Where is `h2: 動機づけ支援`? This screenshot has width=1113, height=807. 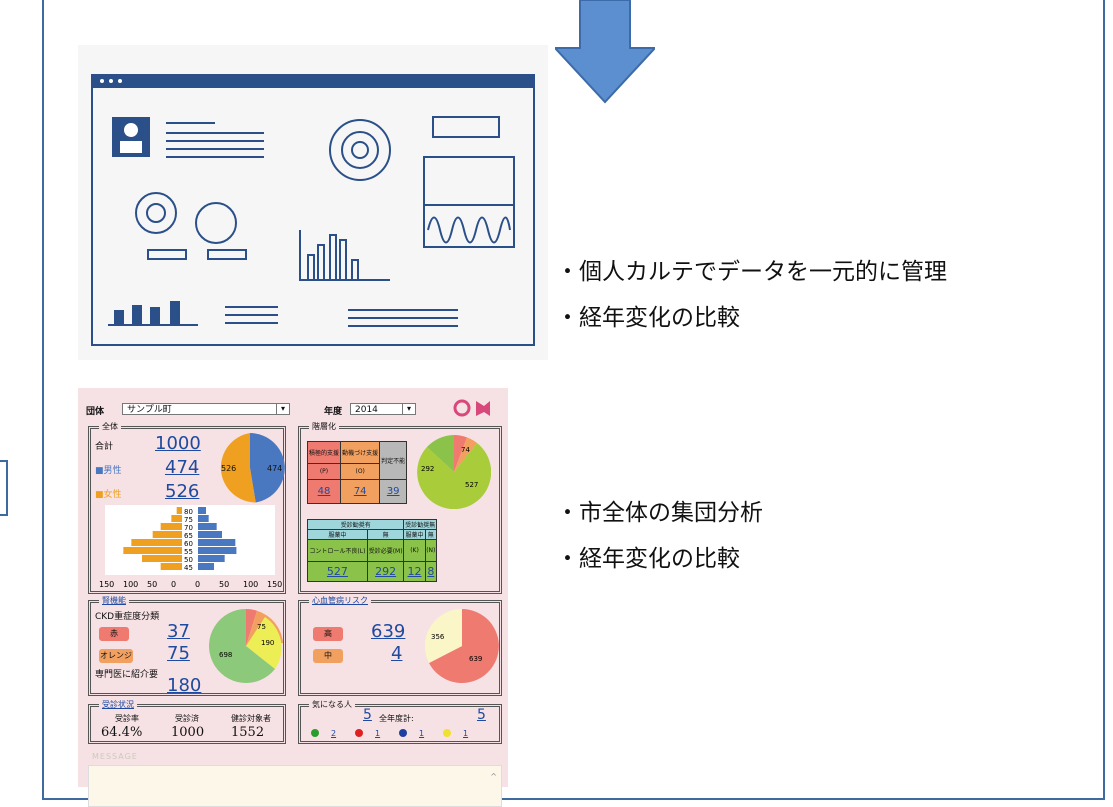 h2: 動機づけ支援 is located at coordinates (360, 452).